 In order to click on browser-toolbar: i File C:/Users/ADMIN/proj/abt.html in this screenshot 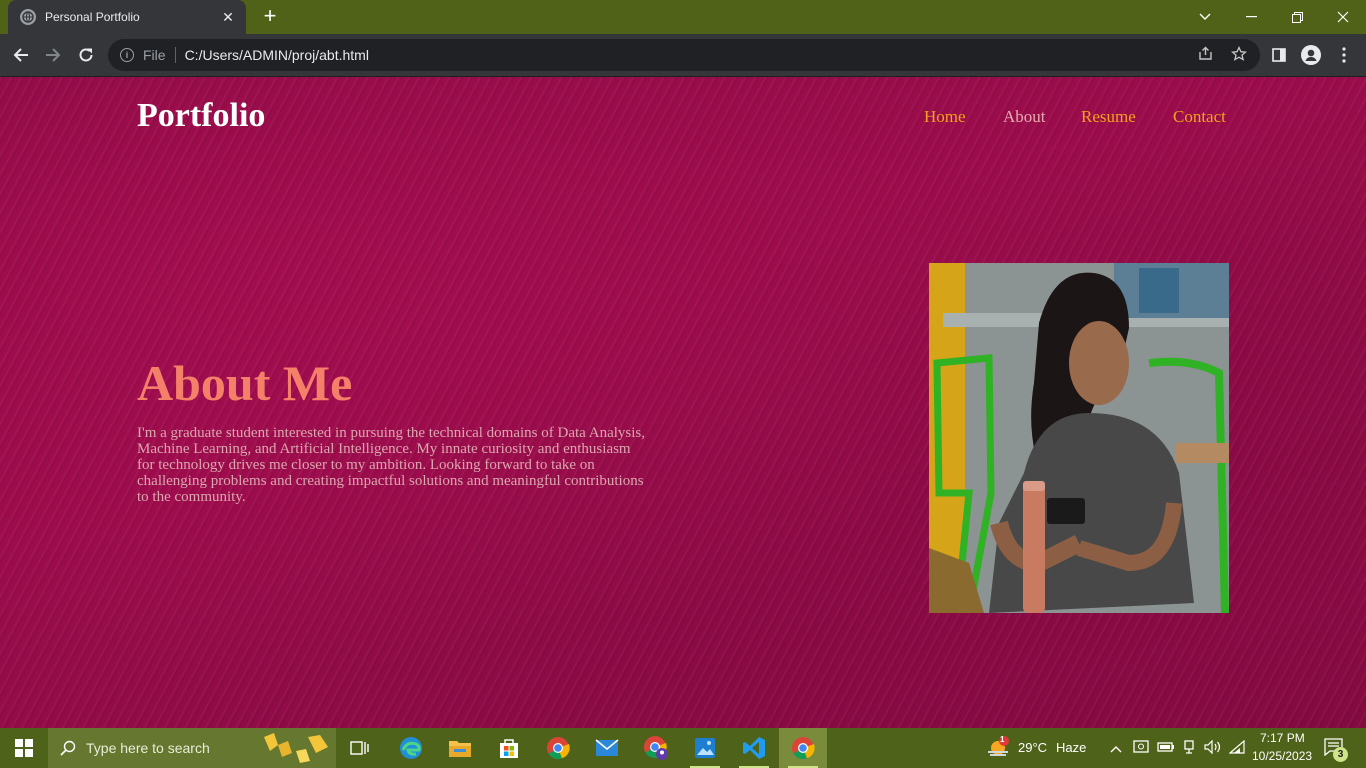, I will do `click(683, 55)`.